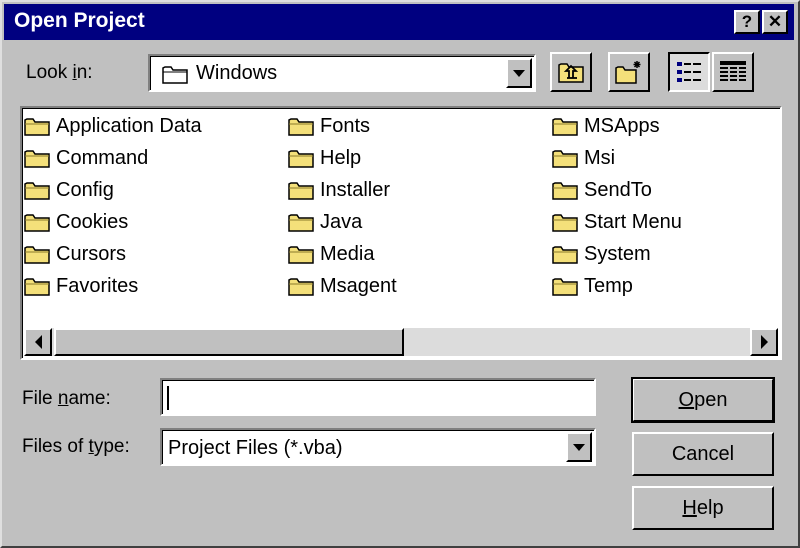  Describe the element at coordinates (617, 253) in the screenshot. I see `folder-item-label: System` at that location.